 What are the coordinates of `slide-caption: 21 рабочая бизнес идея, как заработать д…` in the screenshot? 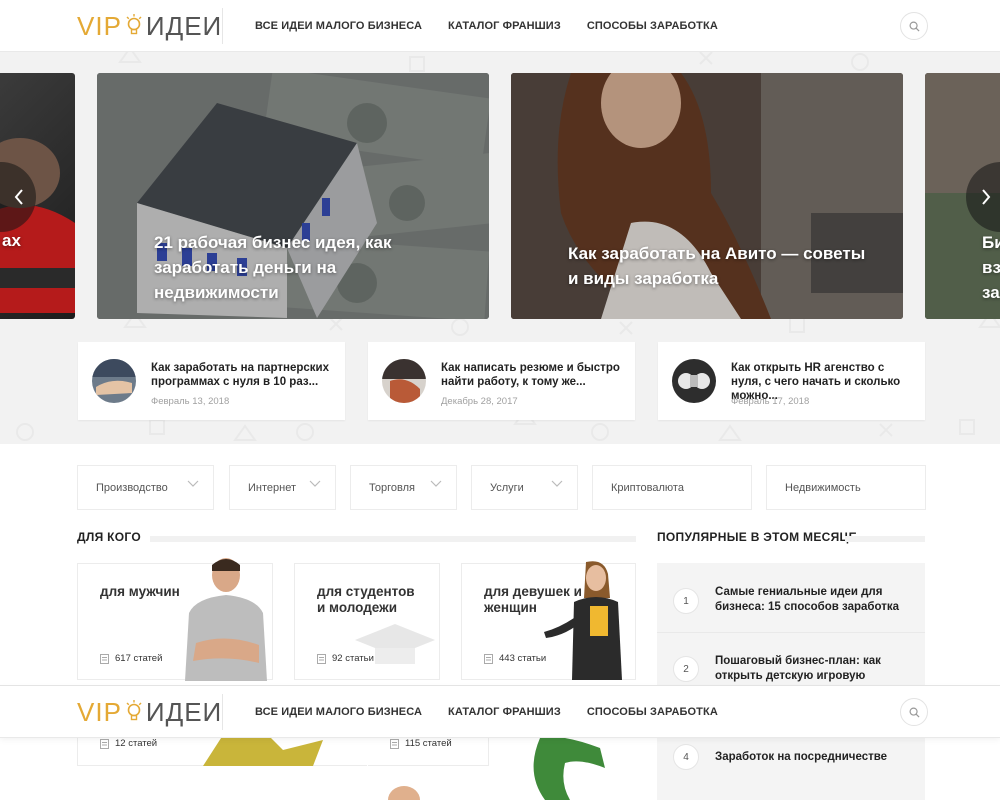 It's located at (273, 267).